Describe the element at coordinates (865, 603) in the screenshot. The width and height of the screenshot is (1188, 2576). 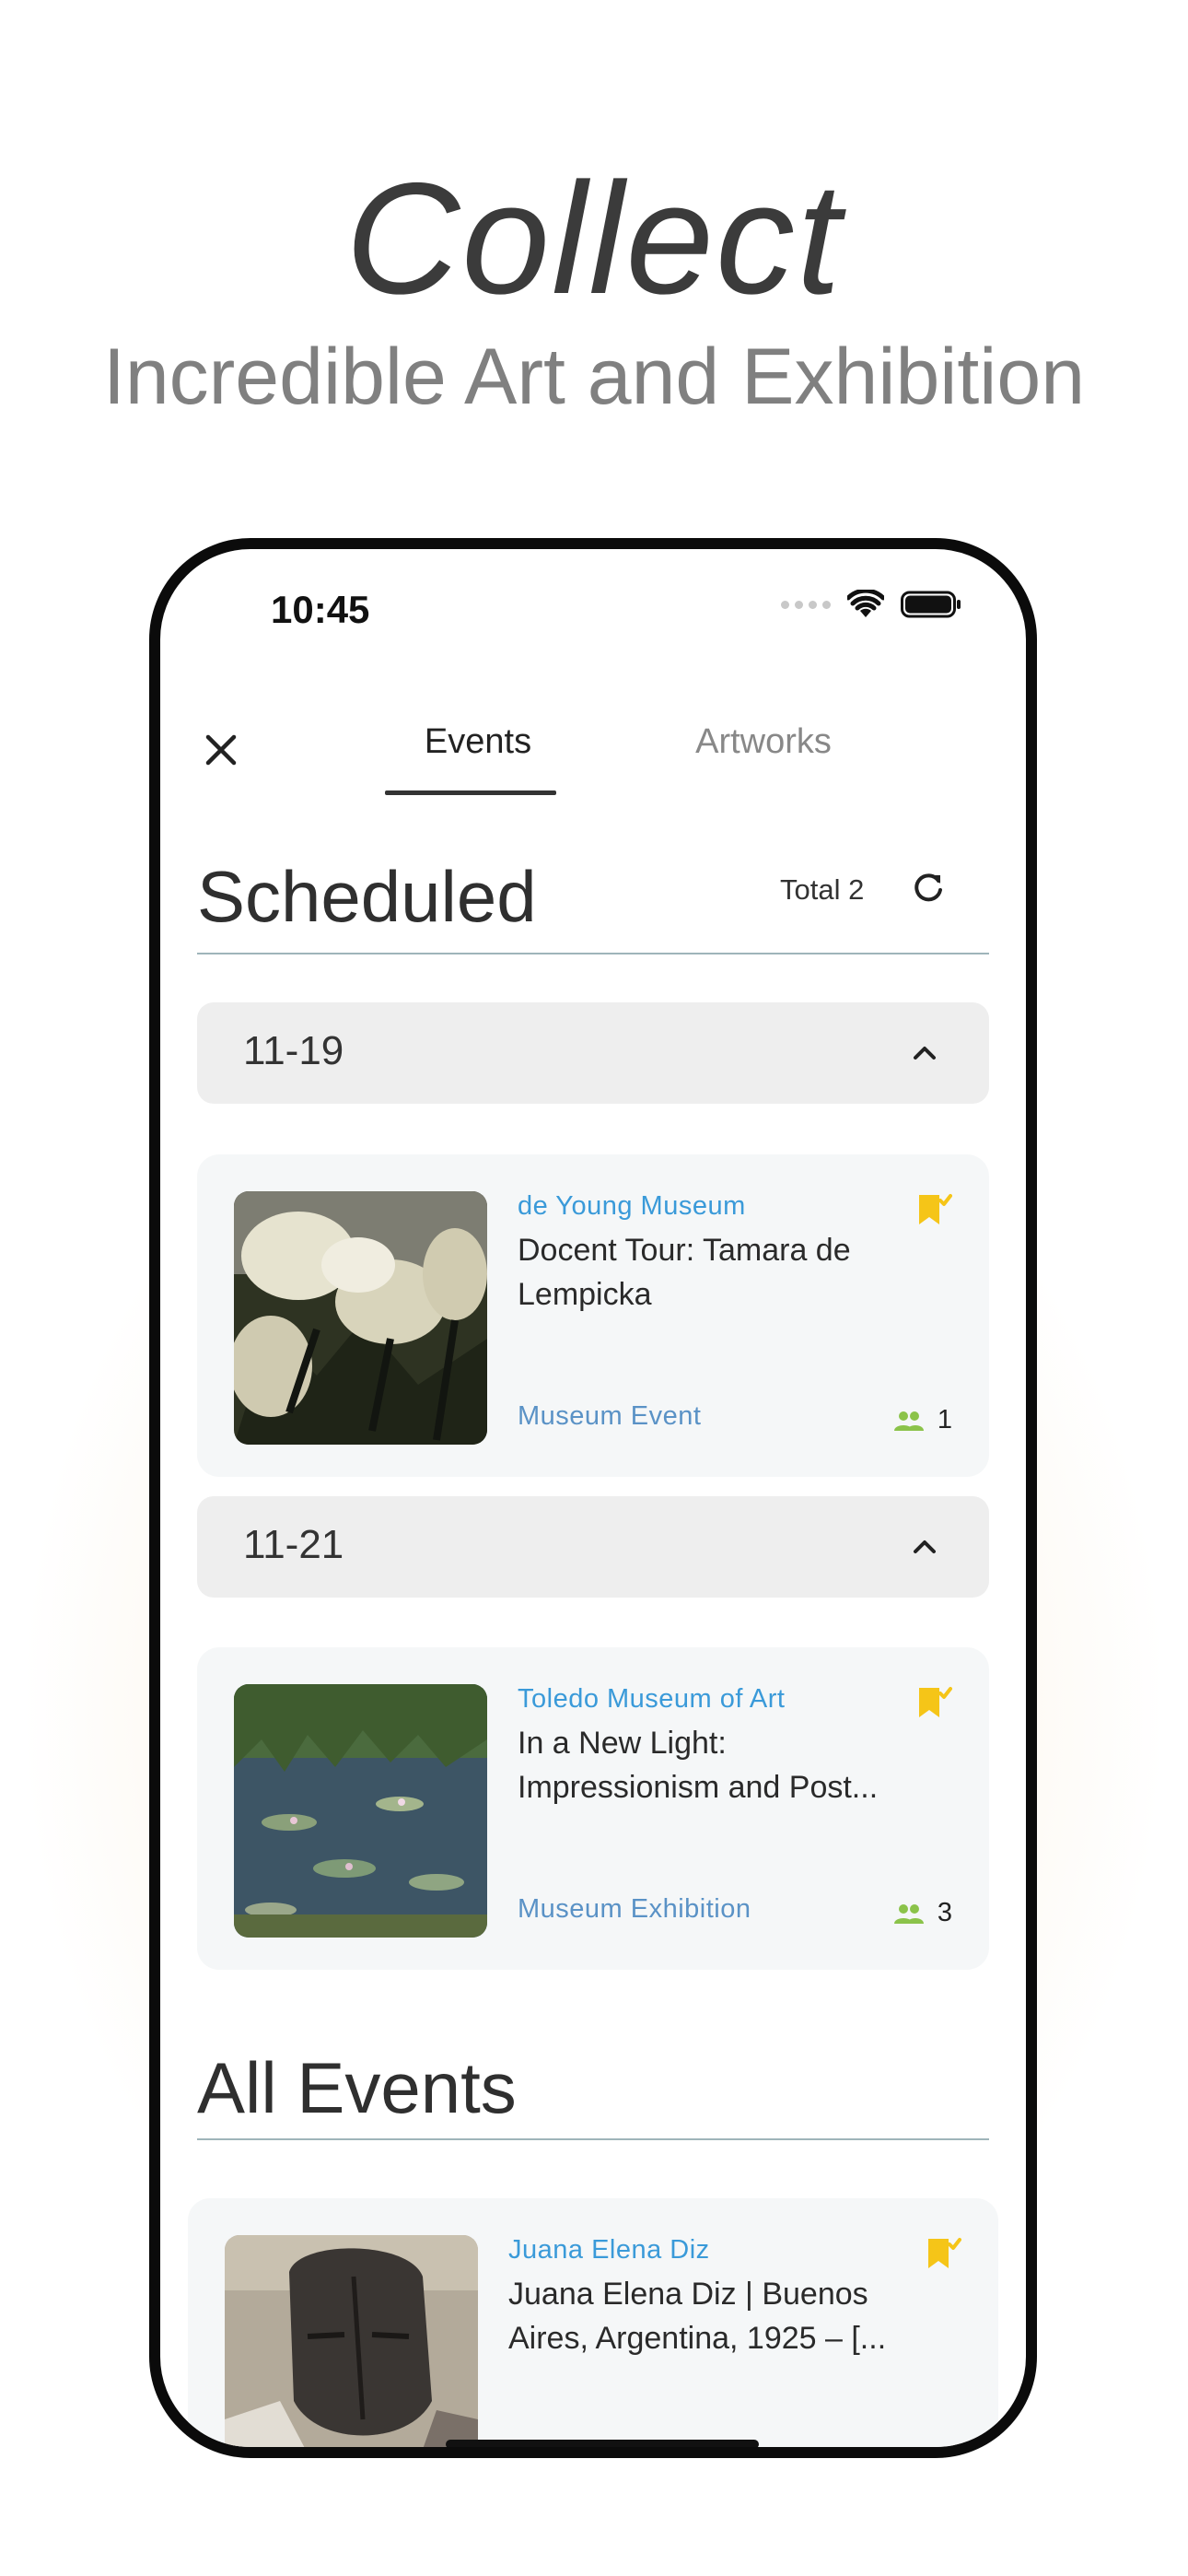
I see `wifi-icon` at that location.